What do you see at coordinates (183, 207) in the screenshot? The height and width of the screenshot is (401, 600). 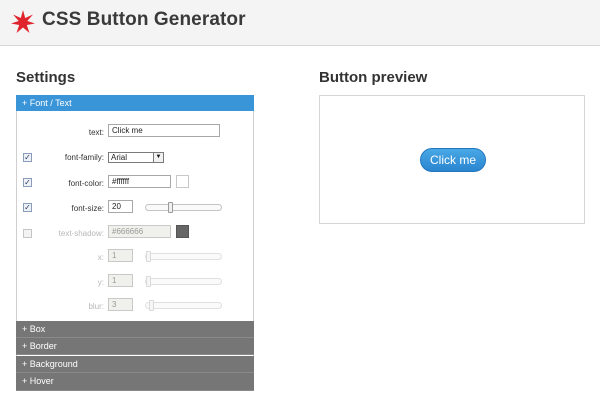 I see `font-size-slider` at bounding box center [183, 207].